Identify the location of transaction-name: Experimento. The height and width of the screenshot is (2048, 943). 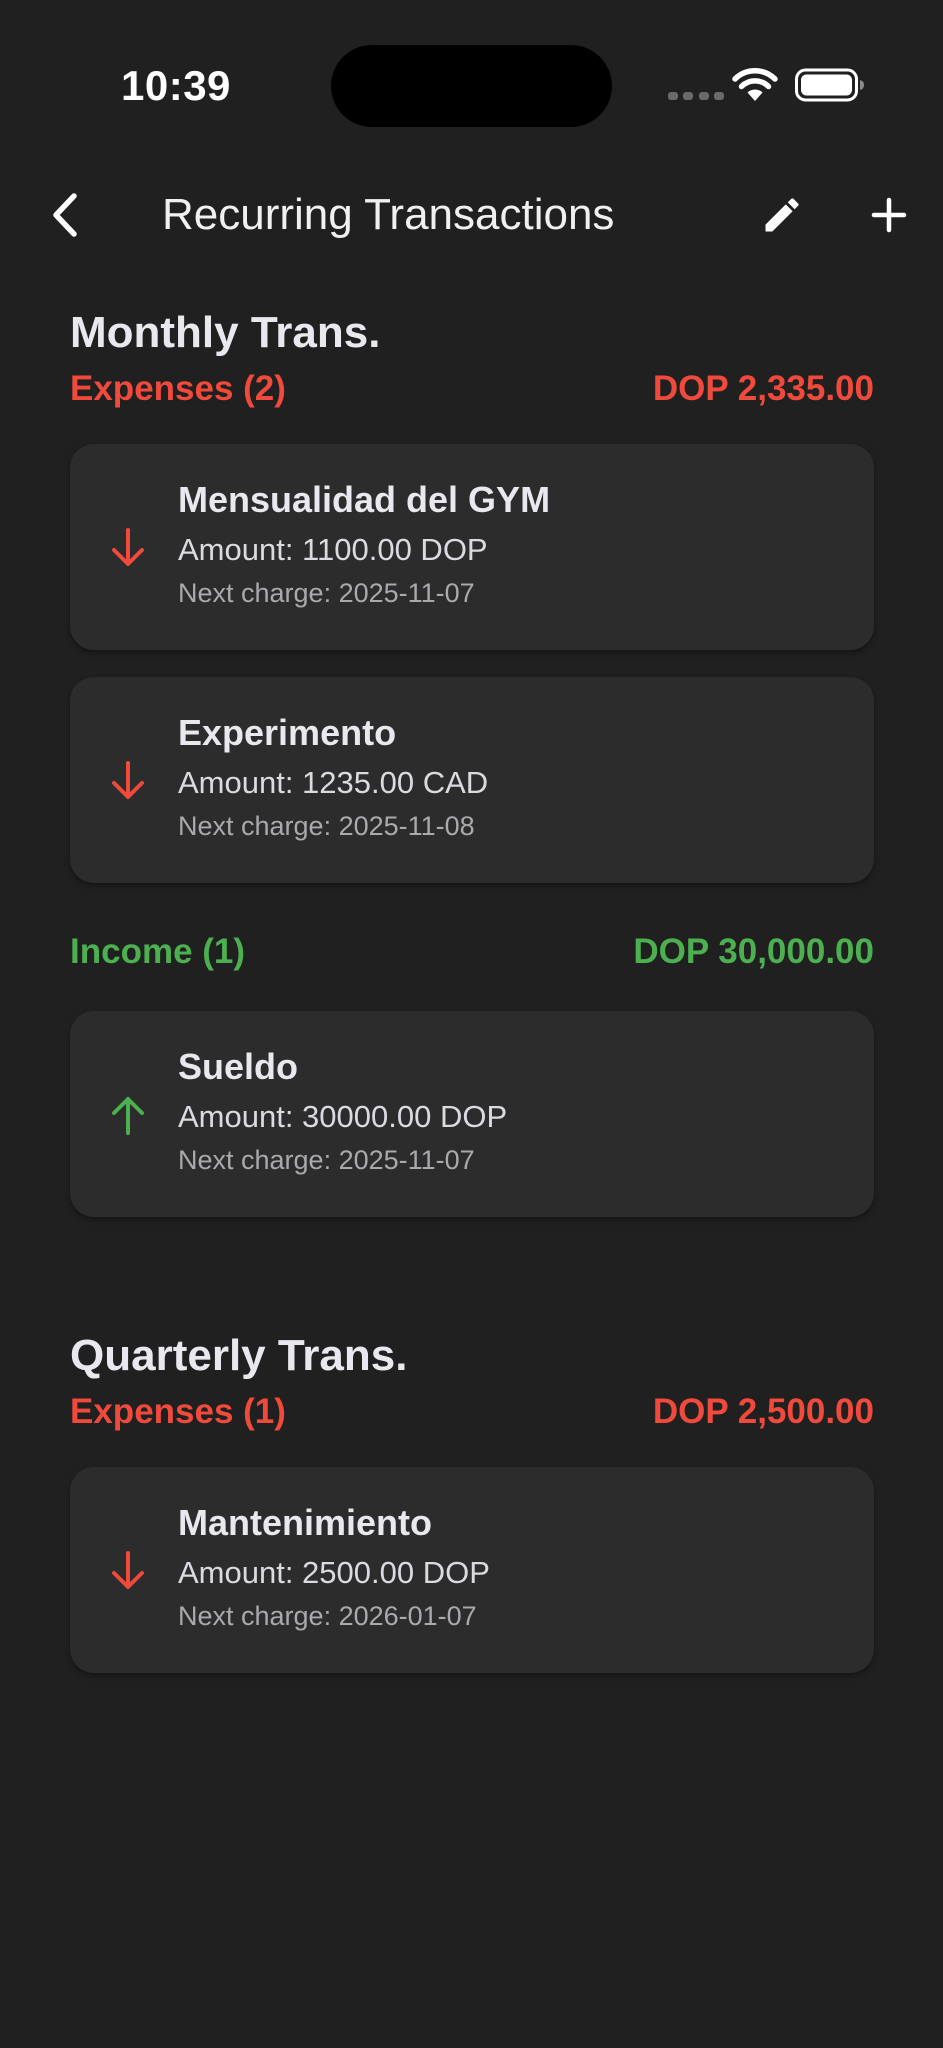
(287, 732).